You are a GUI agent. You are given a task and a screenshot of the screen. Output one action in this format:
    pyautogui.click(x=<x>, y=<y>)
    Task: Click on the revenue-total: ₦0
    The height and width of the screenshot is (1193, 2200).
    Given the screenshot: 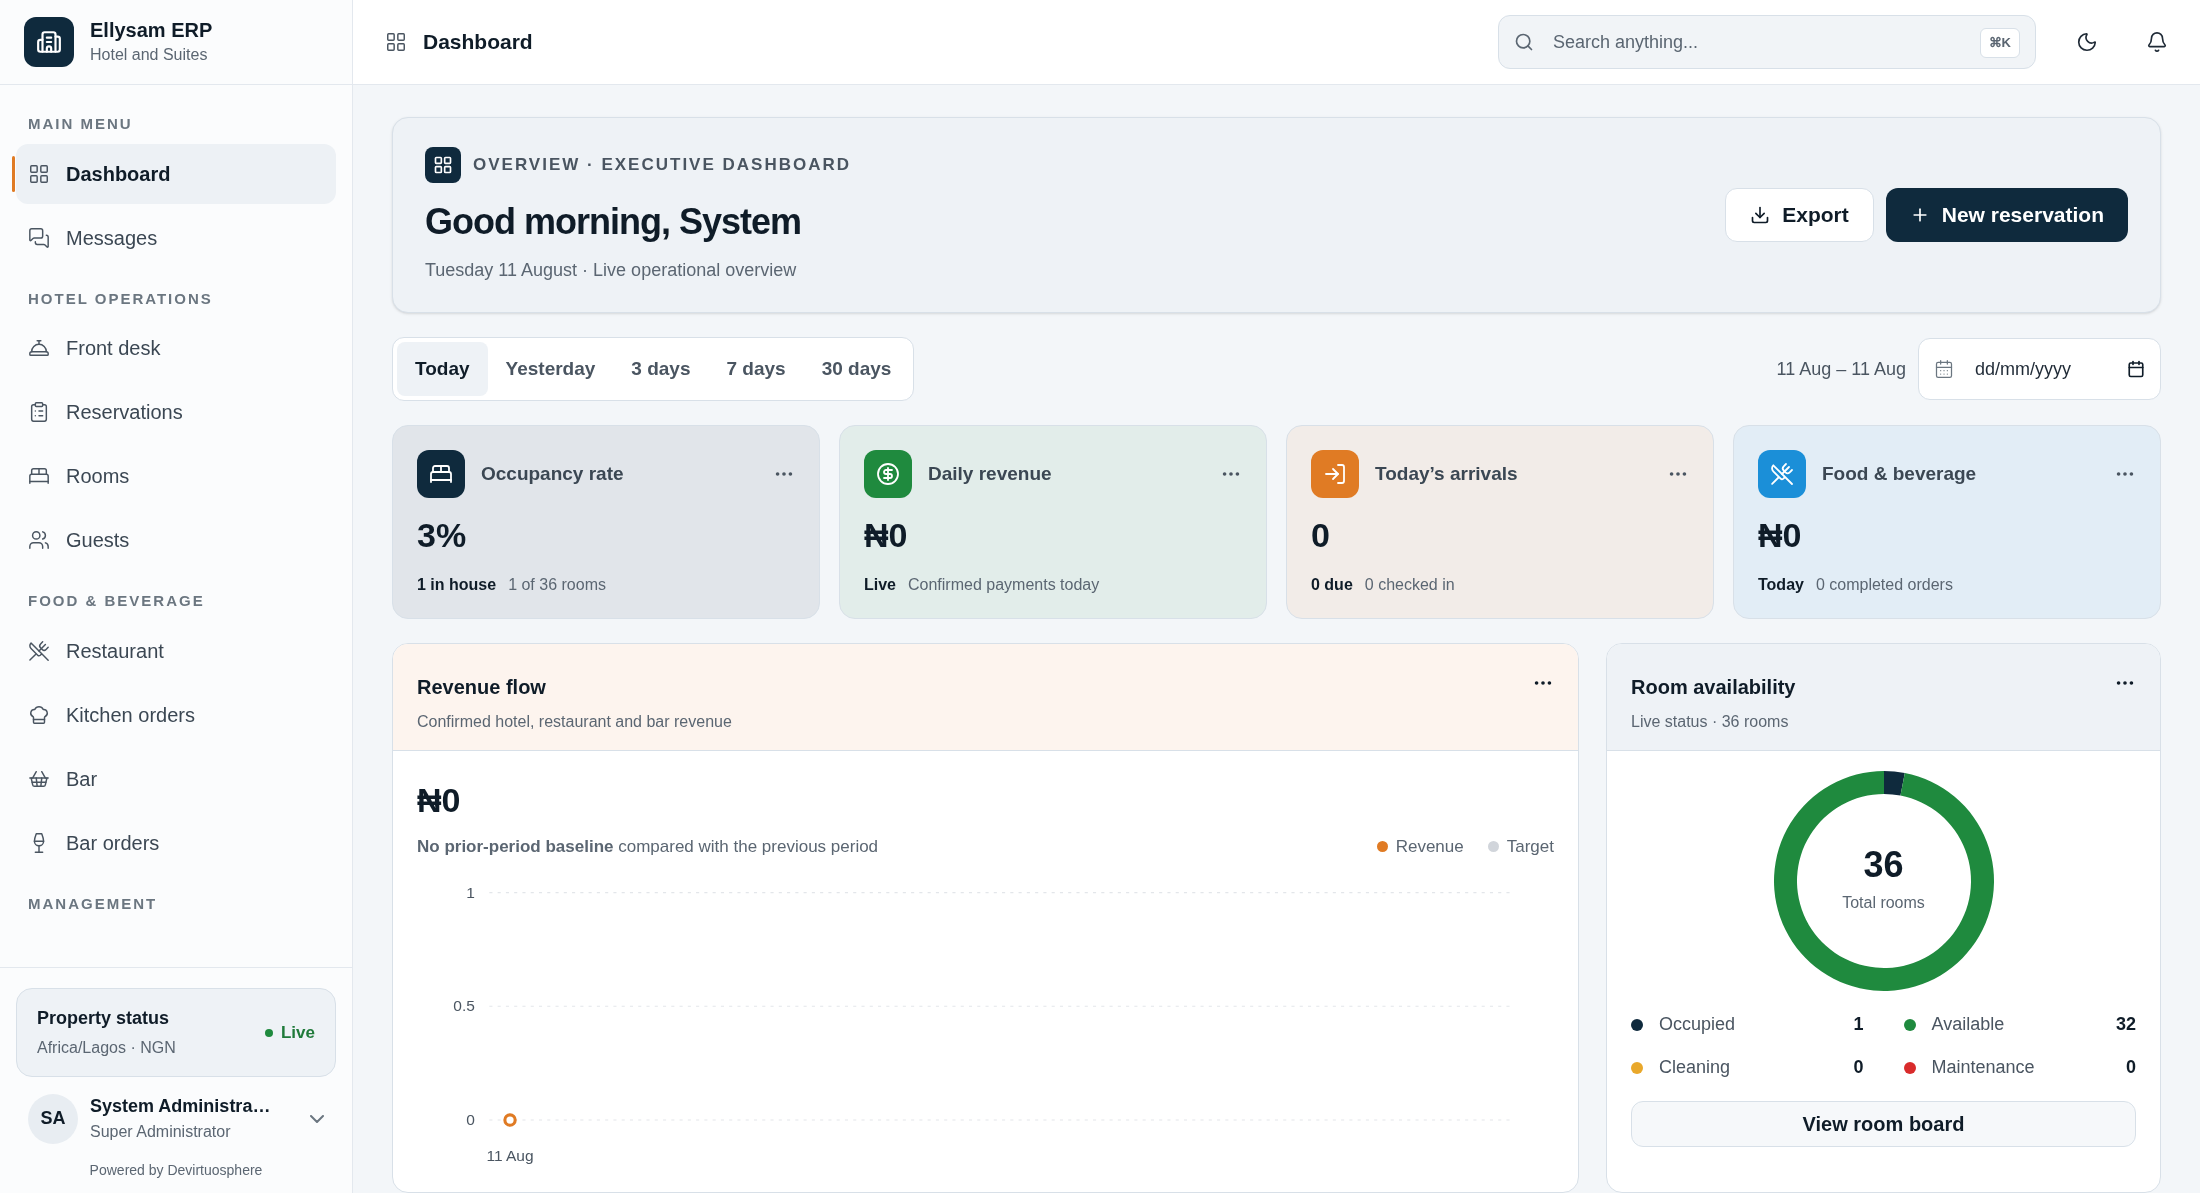 What is the action you would take?
    pyautogui.click(x=439, y=800)
    